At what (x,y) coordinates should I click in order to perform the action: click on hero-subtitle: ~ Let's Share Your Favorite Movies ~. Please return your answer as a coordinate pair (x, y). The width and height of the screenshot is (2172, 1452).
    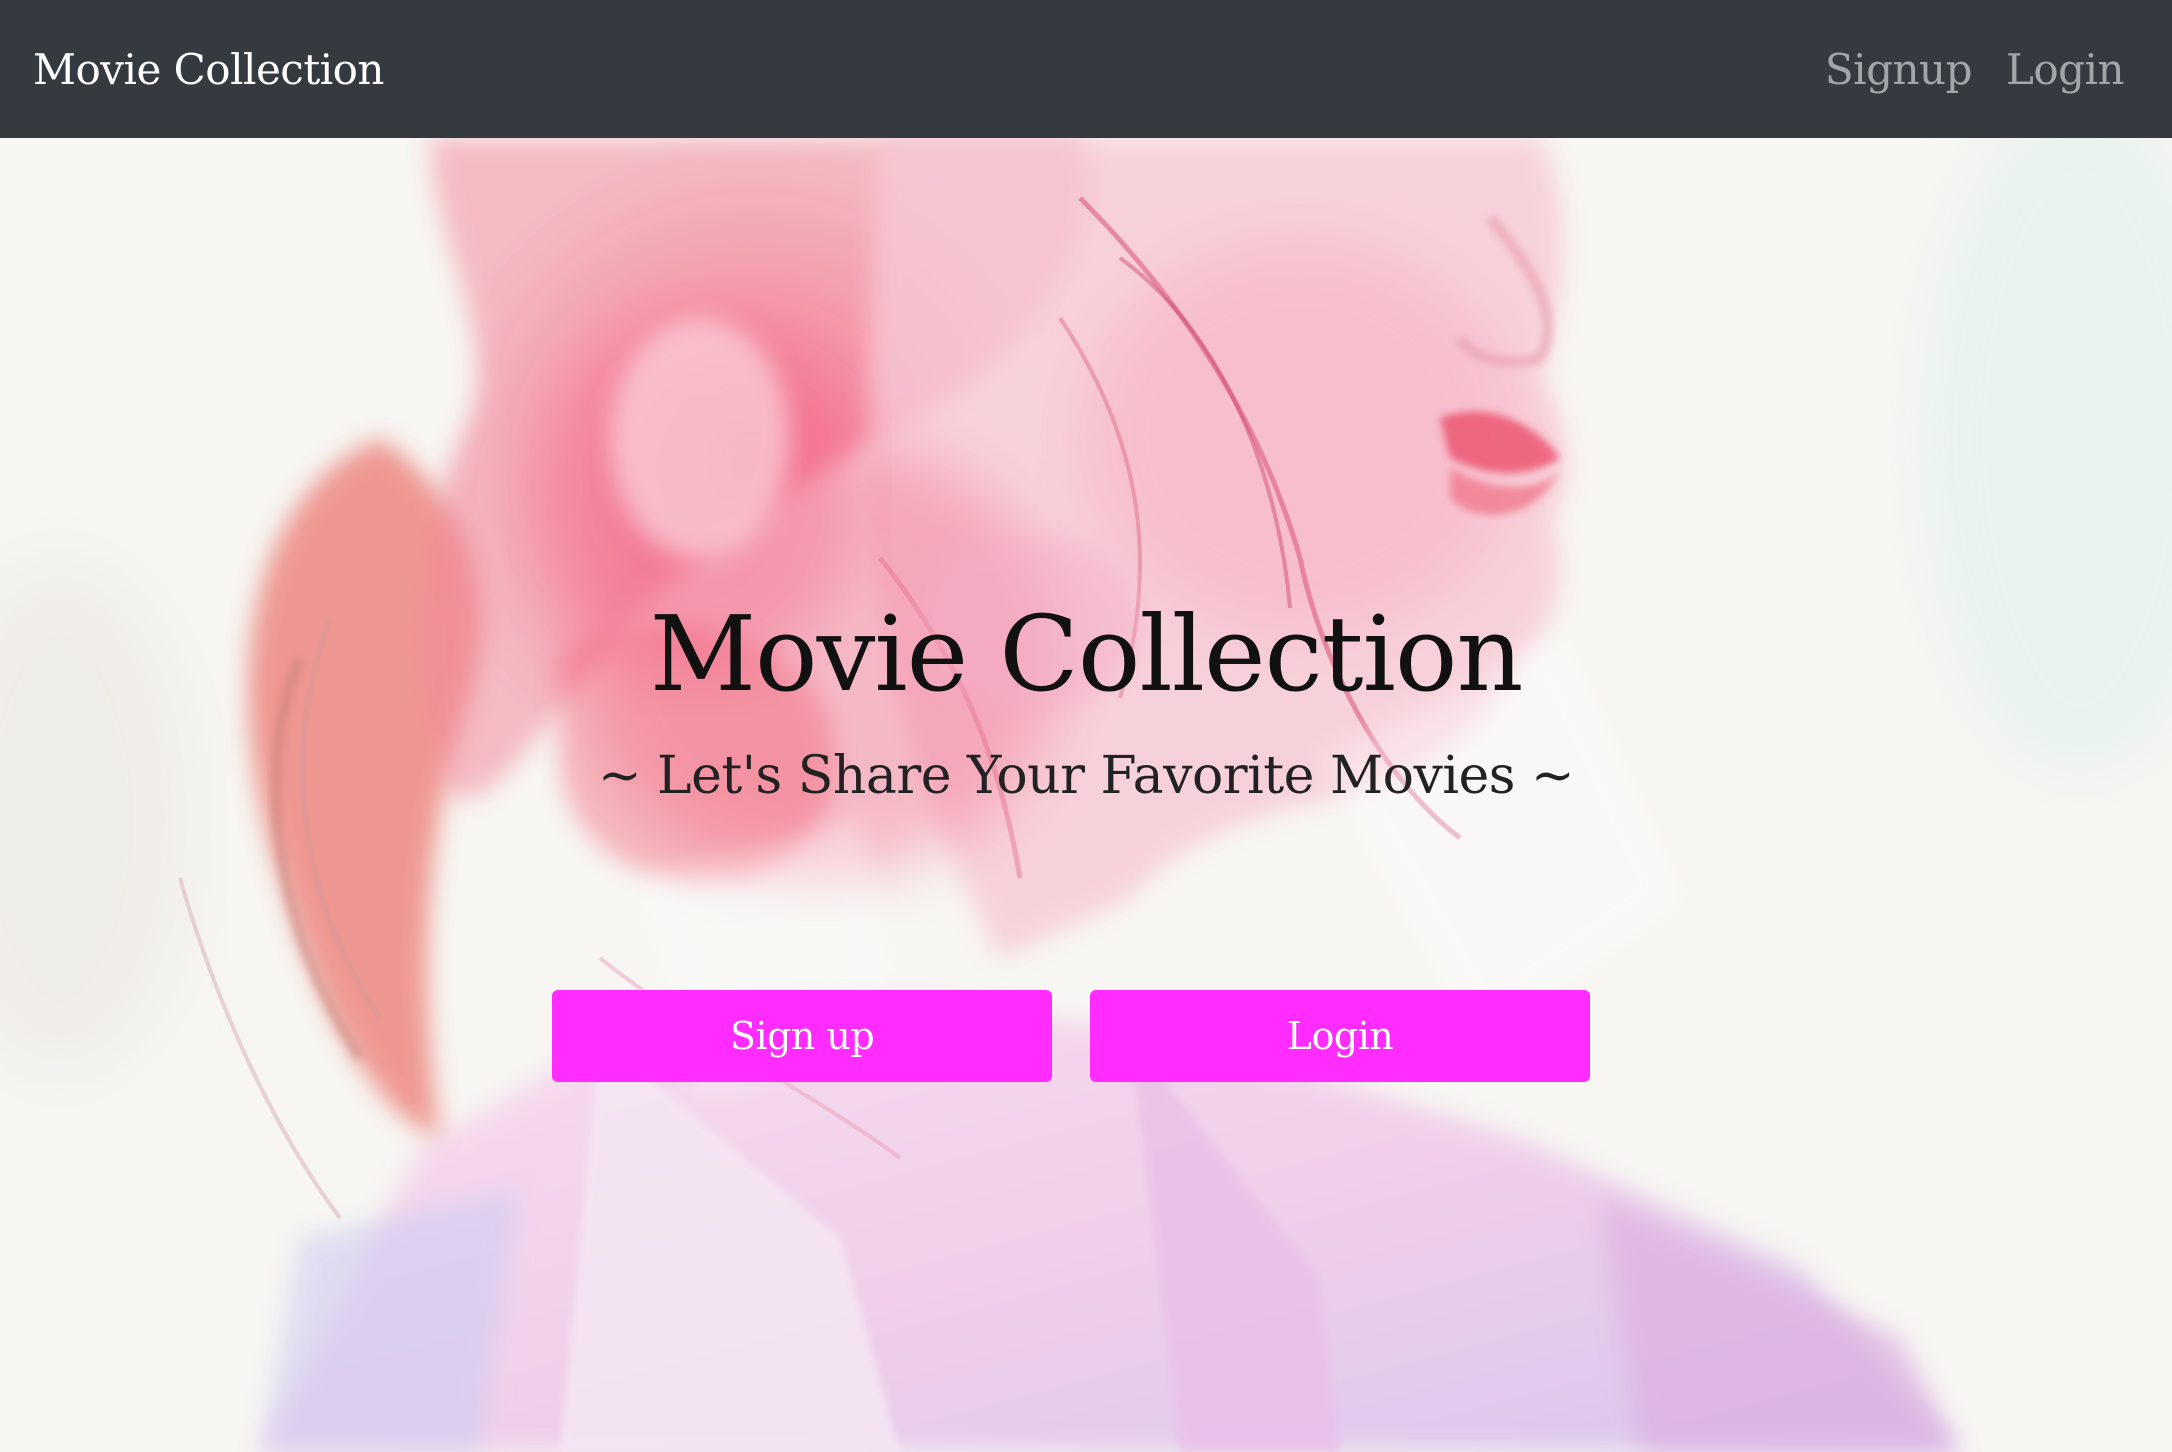
    Looking at the image, I should click on (1086, 776).